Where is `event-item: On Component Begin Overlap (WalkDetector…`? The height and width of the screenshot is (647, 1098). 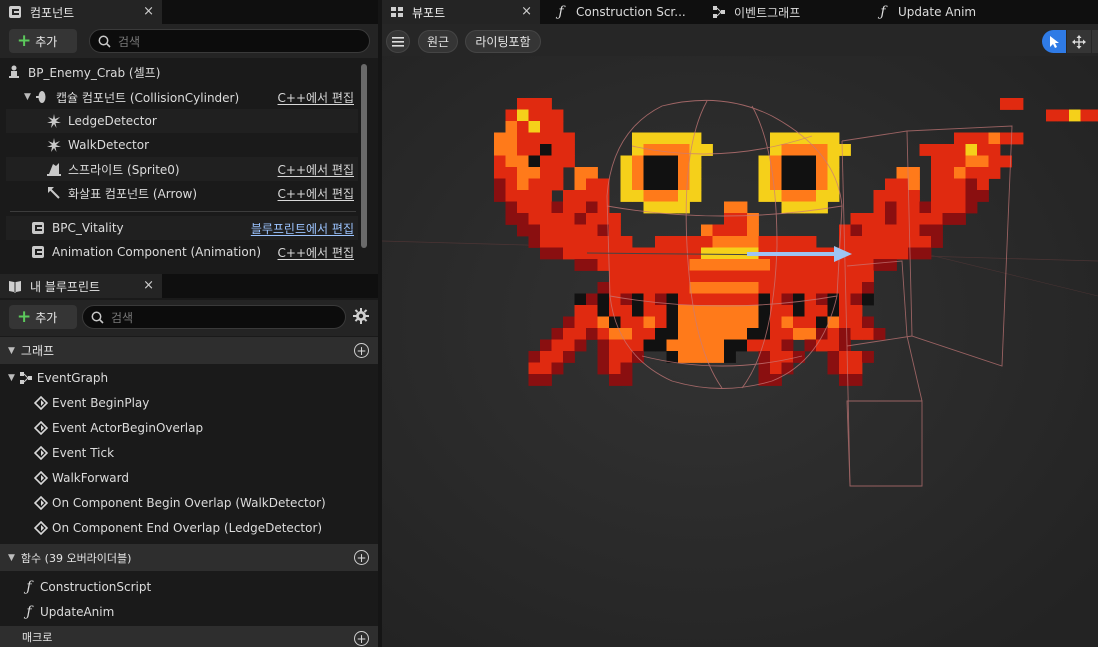
event-item: On Component Begin Overlap (WalkDetector… is located at coordinates (189, 502).